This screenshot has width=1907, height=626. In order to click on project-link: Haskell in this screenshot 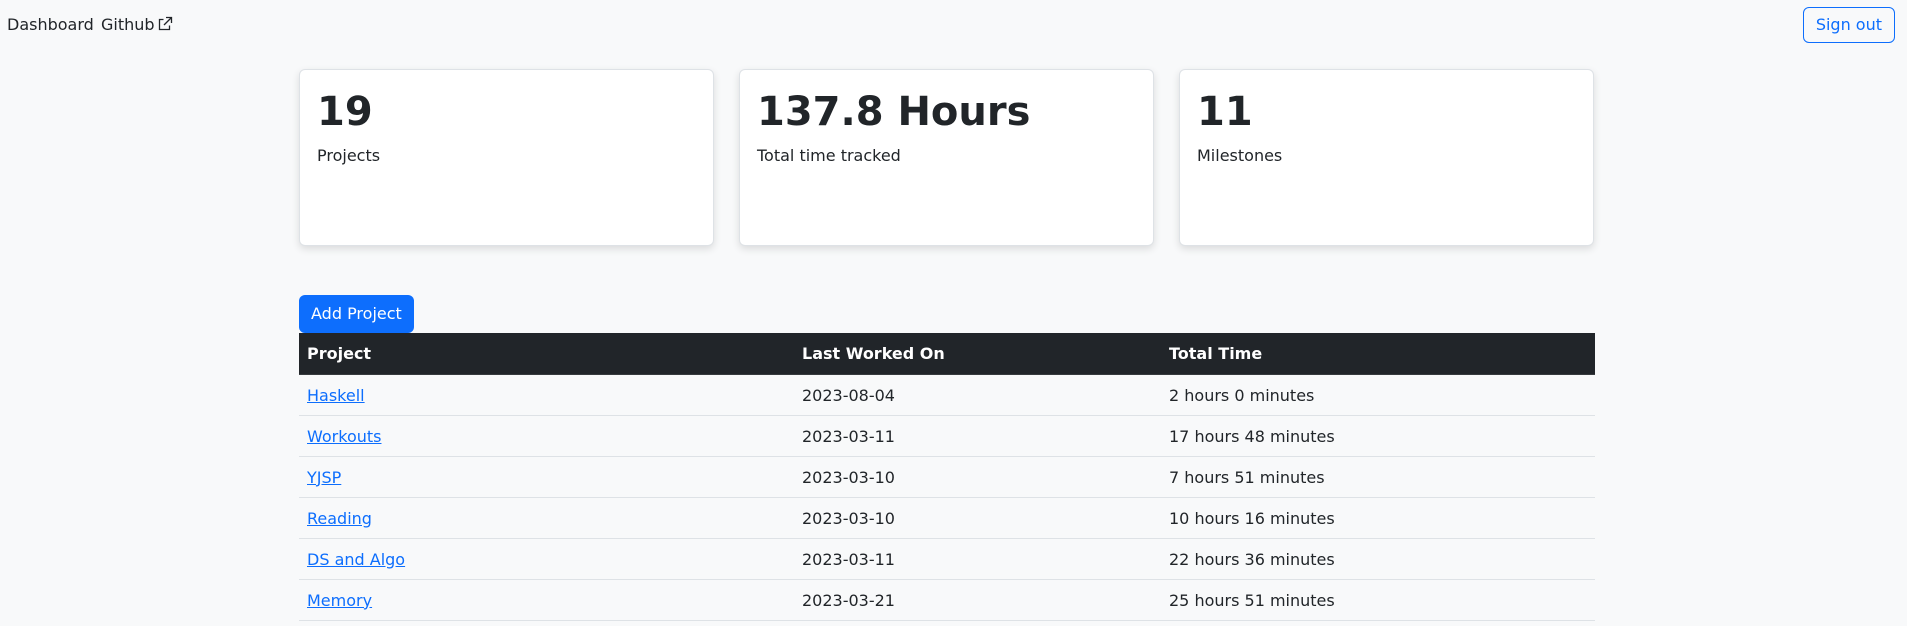, I will do `click(336, 395)`.